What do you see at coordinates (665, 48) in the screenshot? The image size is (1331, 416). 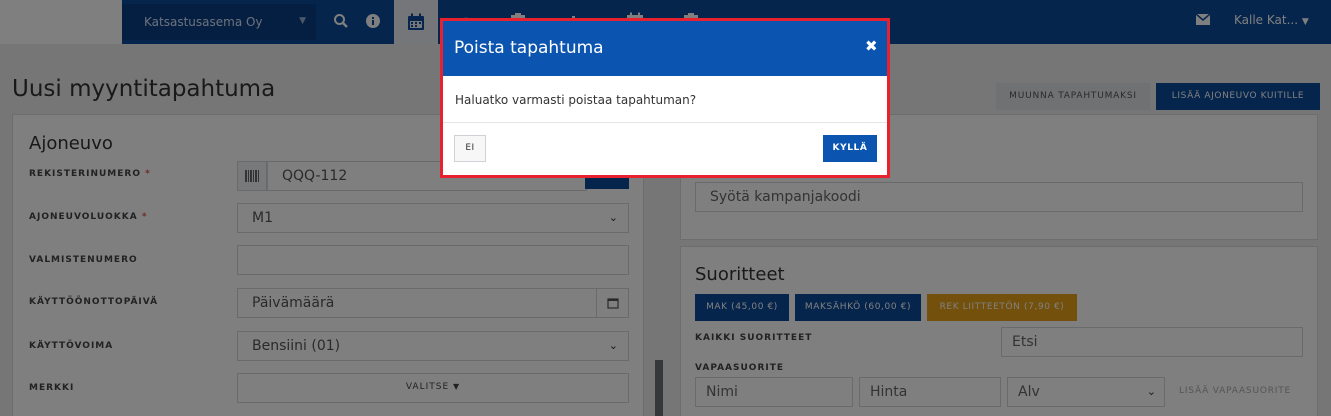 I see `dialog-header: Poista tapahtuma ✖` at bounding box center [665, 48].